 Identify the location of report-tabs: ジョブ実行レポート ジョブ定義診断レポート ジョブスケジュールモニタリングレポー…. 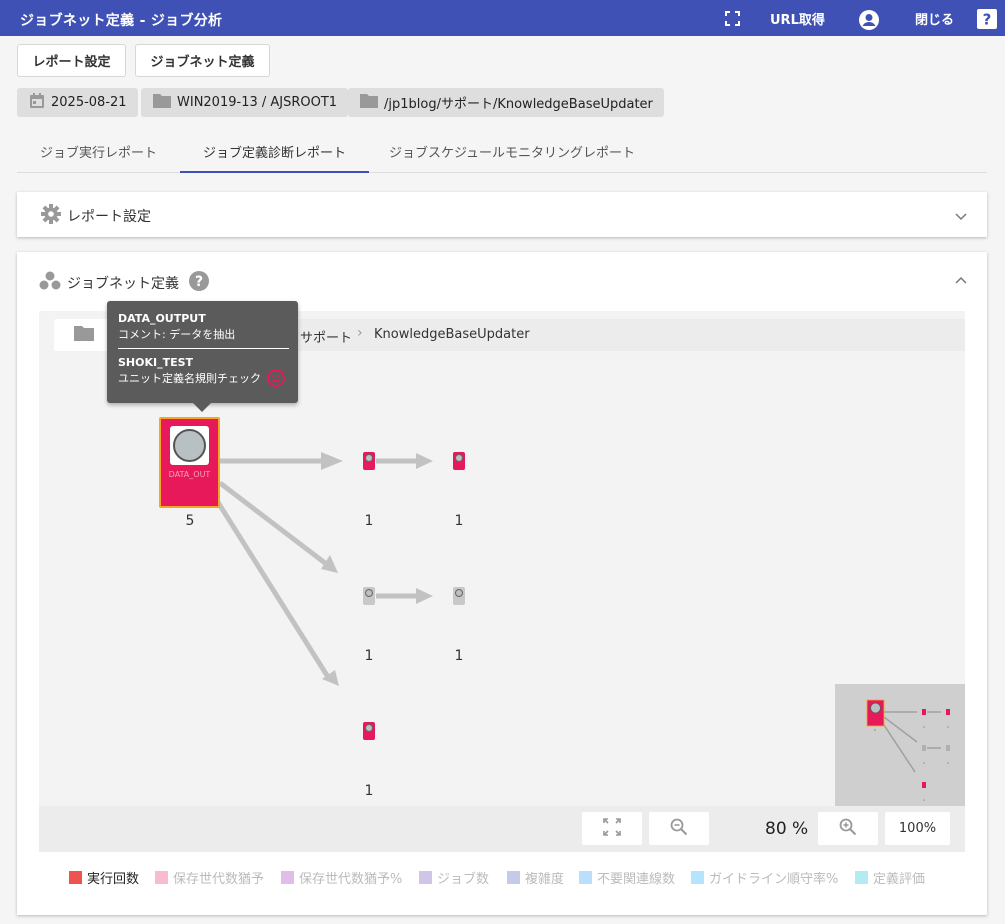
(502, 152).